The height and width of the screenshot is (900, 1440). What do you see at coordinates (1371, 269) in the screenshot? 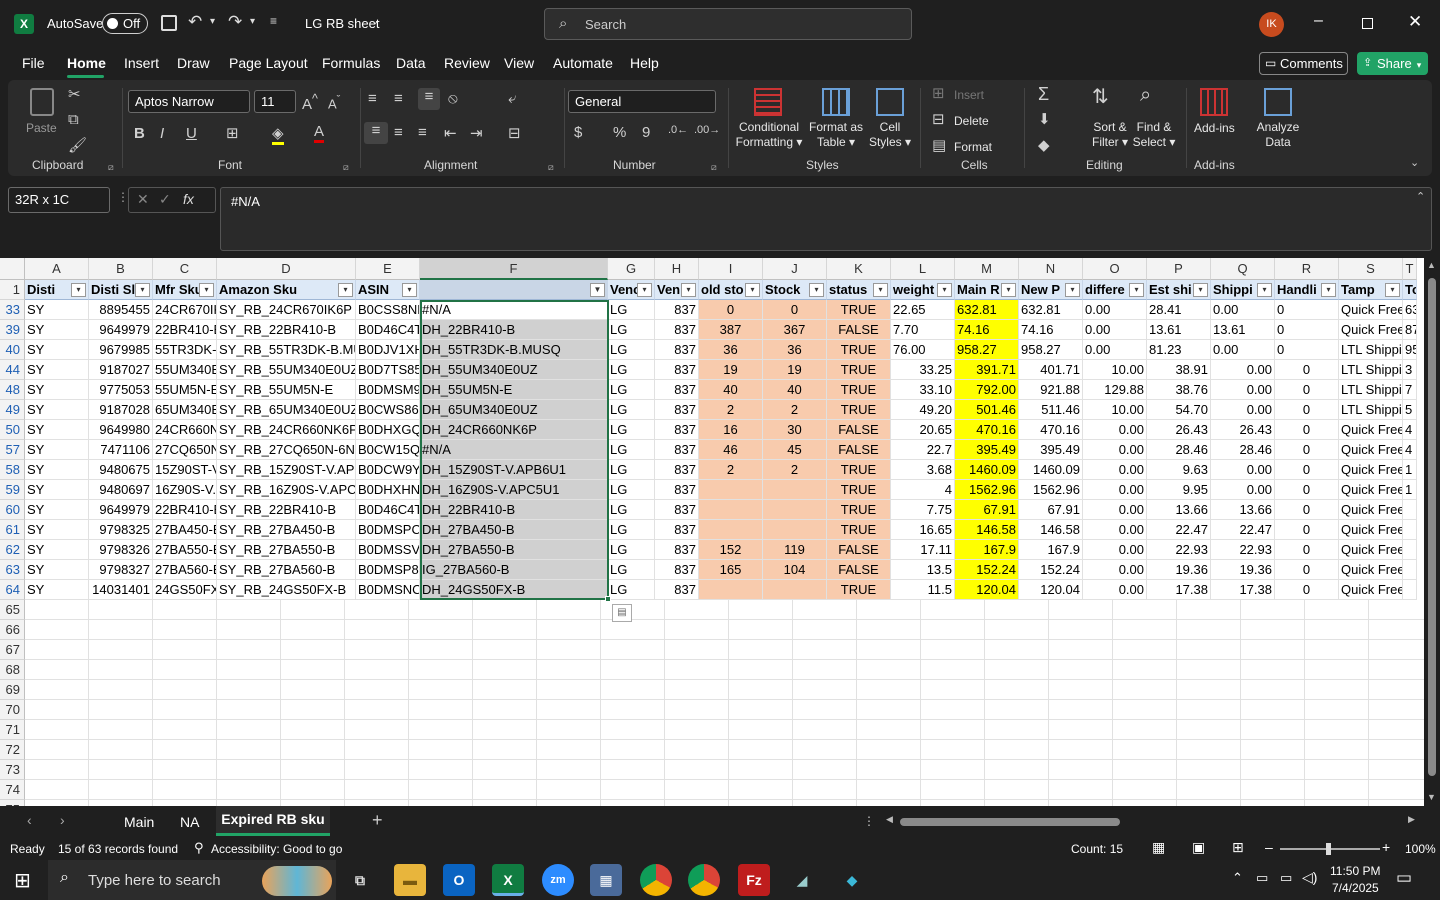
I see `column-header-s: S` at bounding box center [1371, 269].